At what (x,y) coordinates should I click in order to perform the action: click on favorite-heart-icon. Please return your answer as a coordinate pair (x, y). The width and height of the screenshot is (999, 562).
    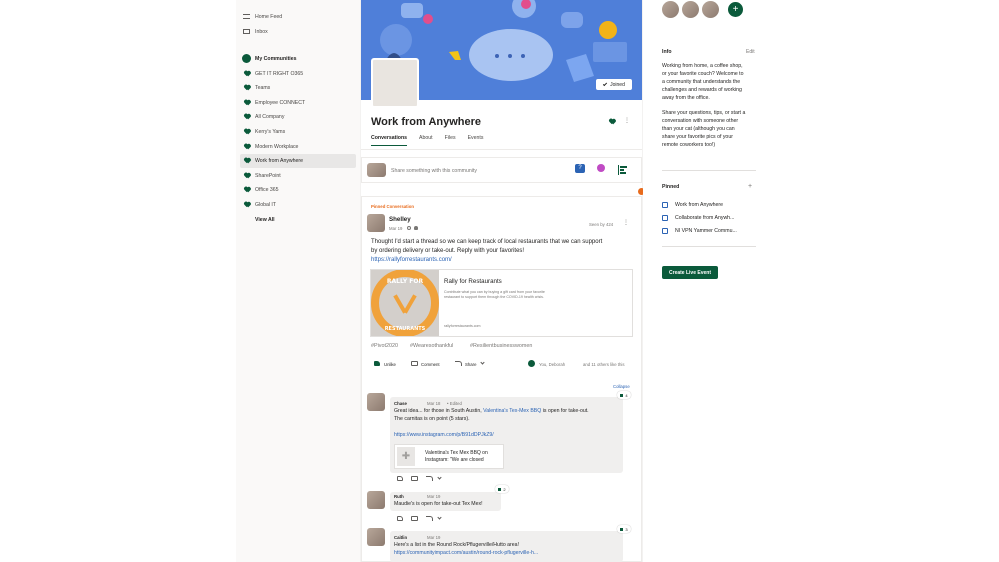
    Looking at the image, I should click on (612, 122).